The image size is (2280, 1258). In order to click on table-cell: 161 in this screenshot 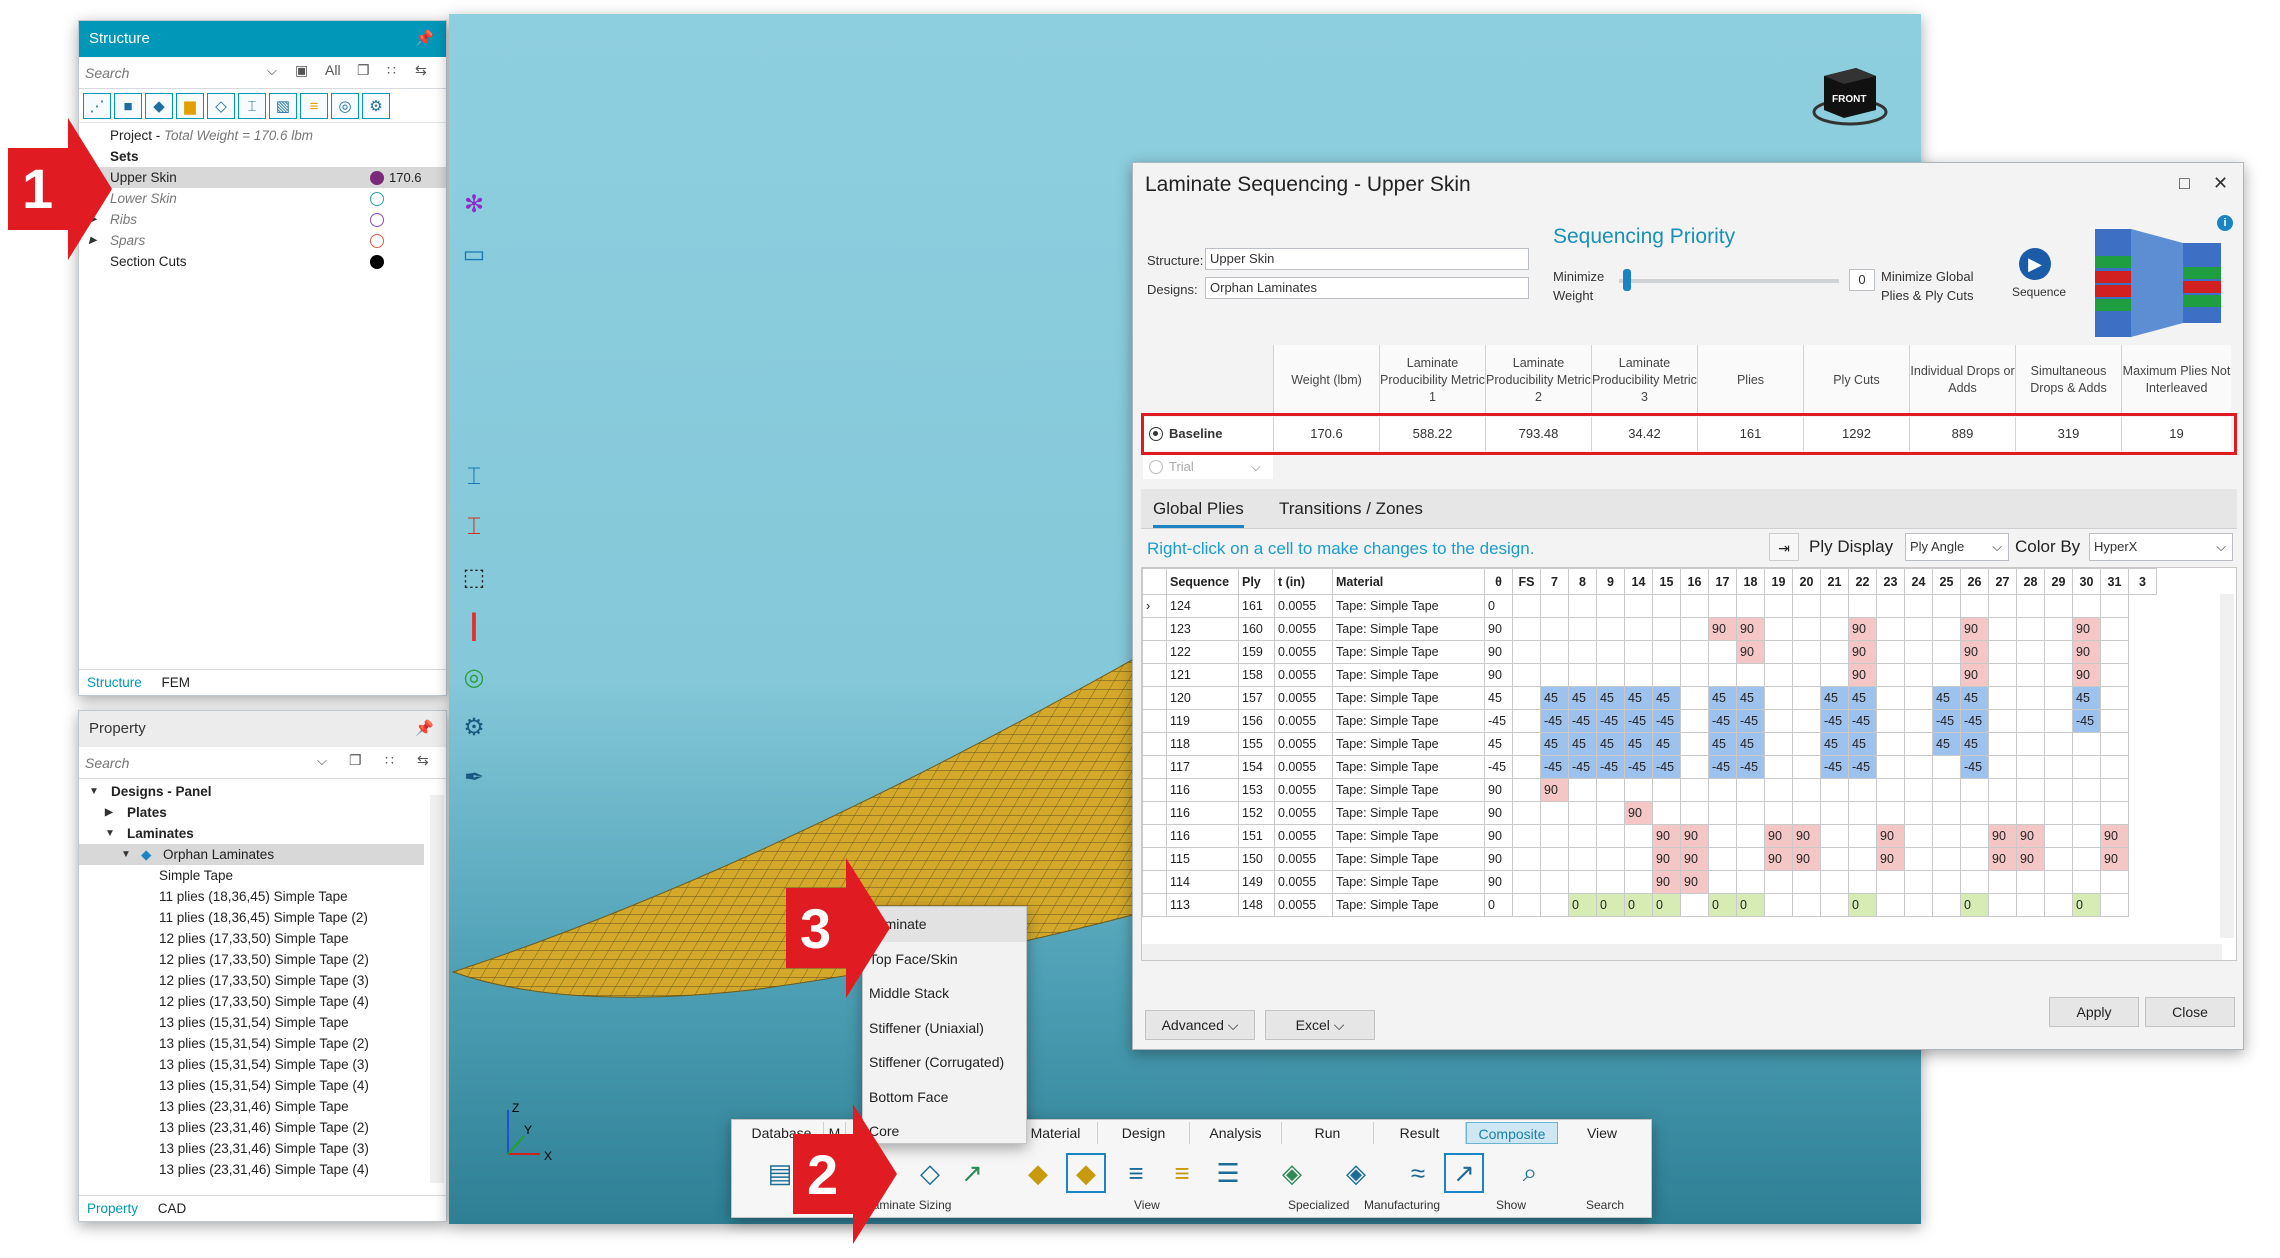, I will do `click(1256, 606)`.